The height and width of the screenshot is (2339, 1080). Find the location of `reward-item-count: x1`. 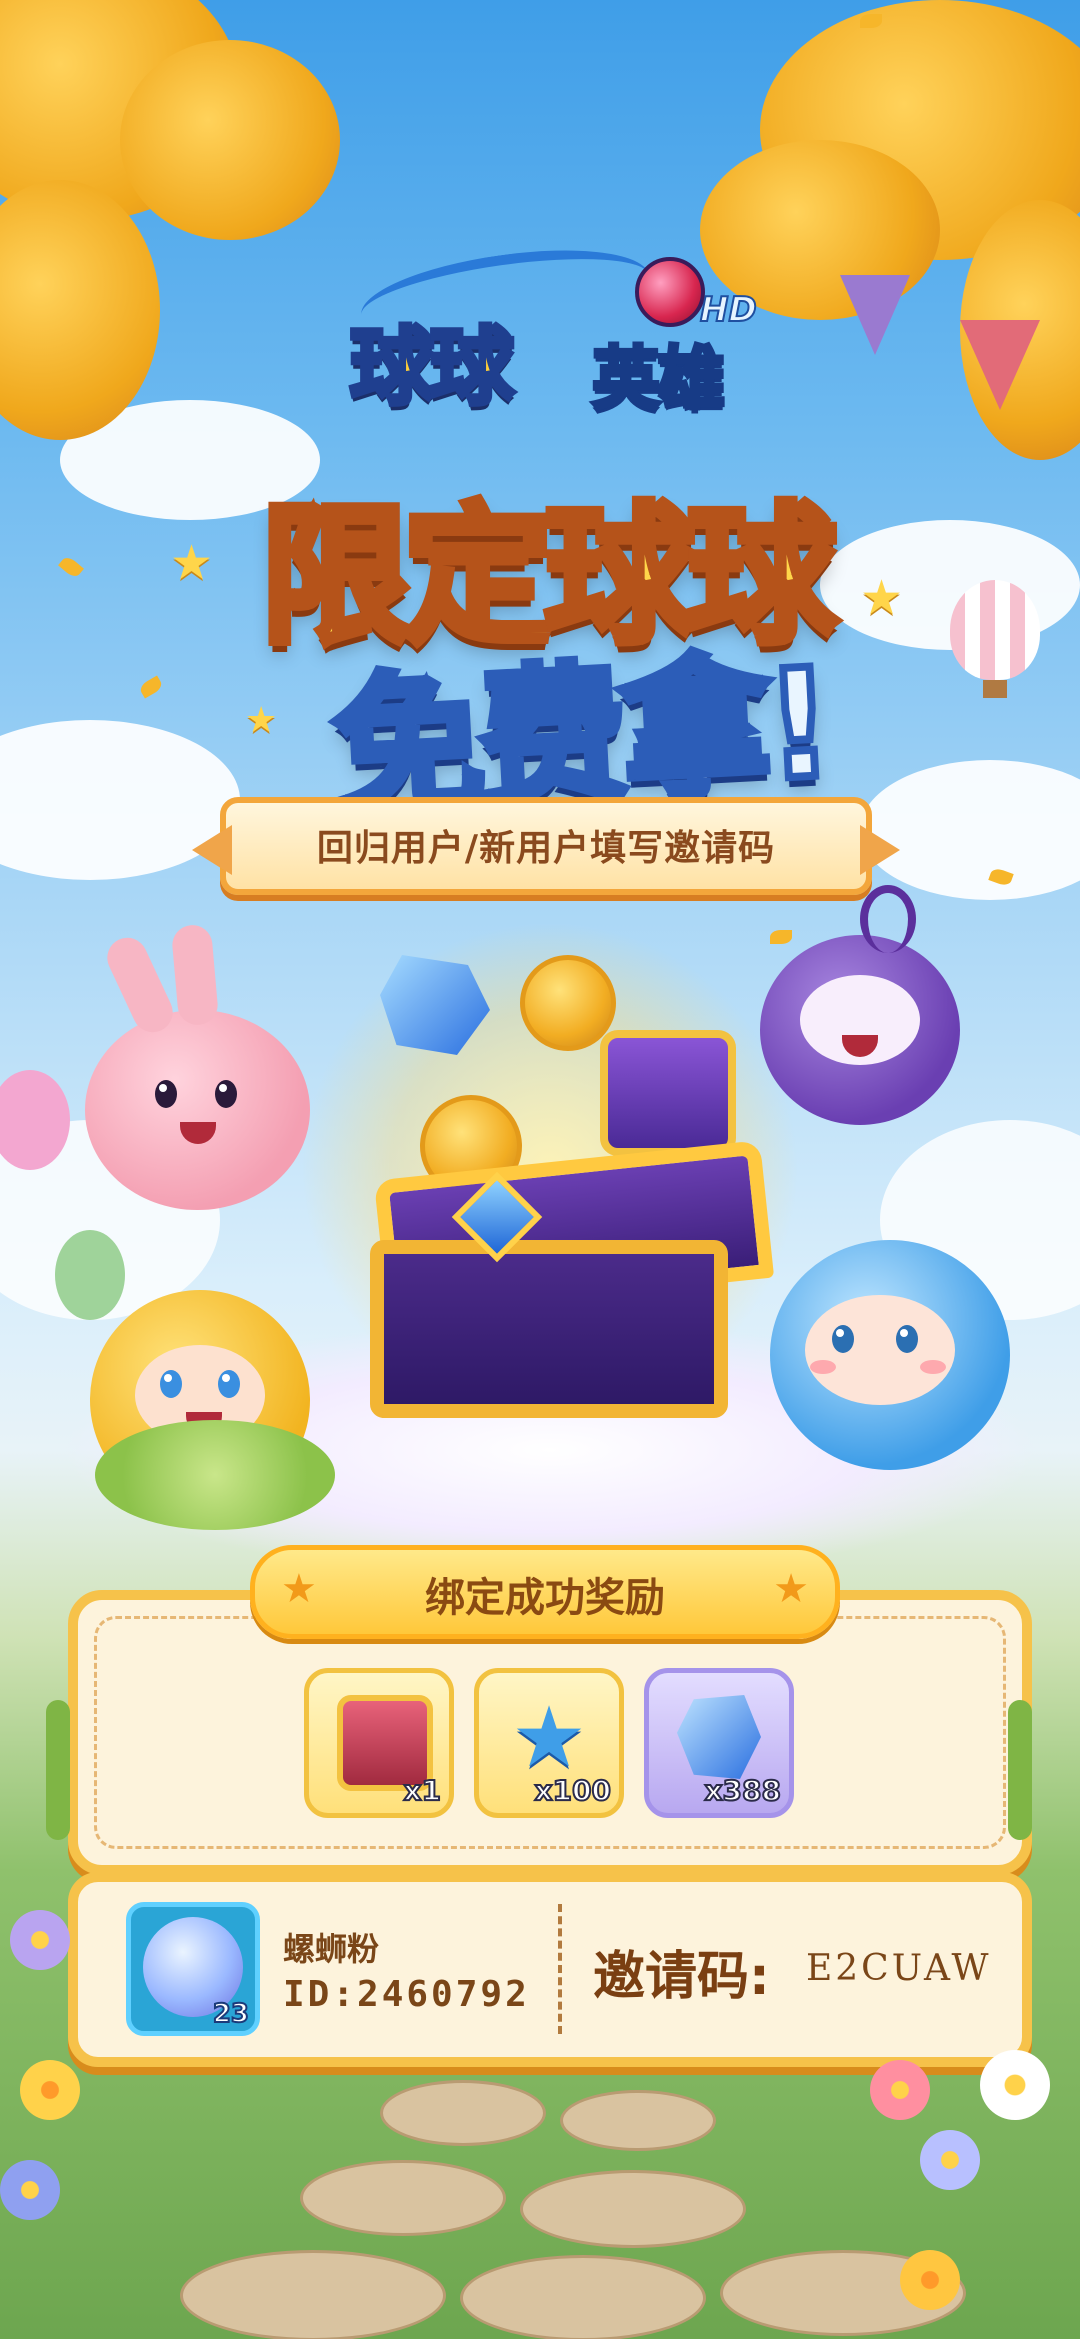

reward-item-count: x1 is located at coordinates (422, 1790).